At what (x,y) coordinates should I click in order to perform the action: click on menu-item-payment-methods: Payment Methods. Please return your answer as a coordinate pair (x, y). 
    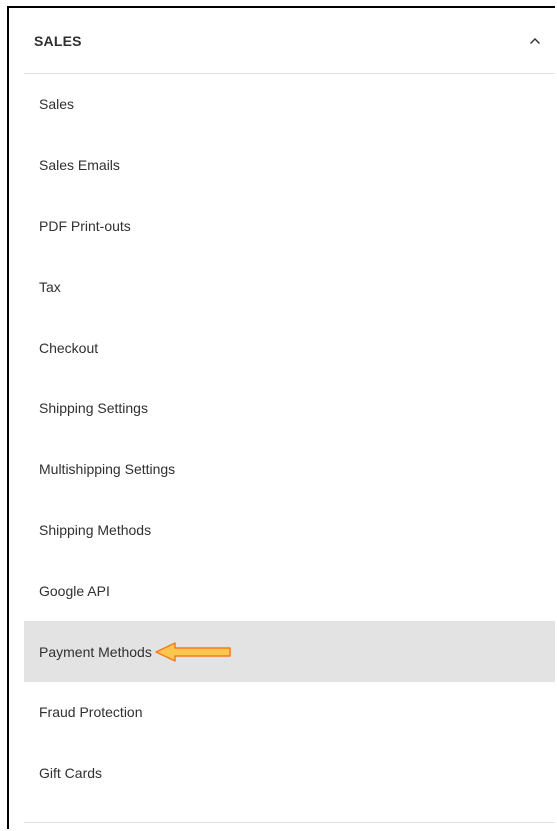
    Looking at the image, I should click on (289, 651).